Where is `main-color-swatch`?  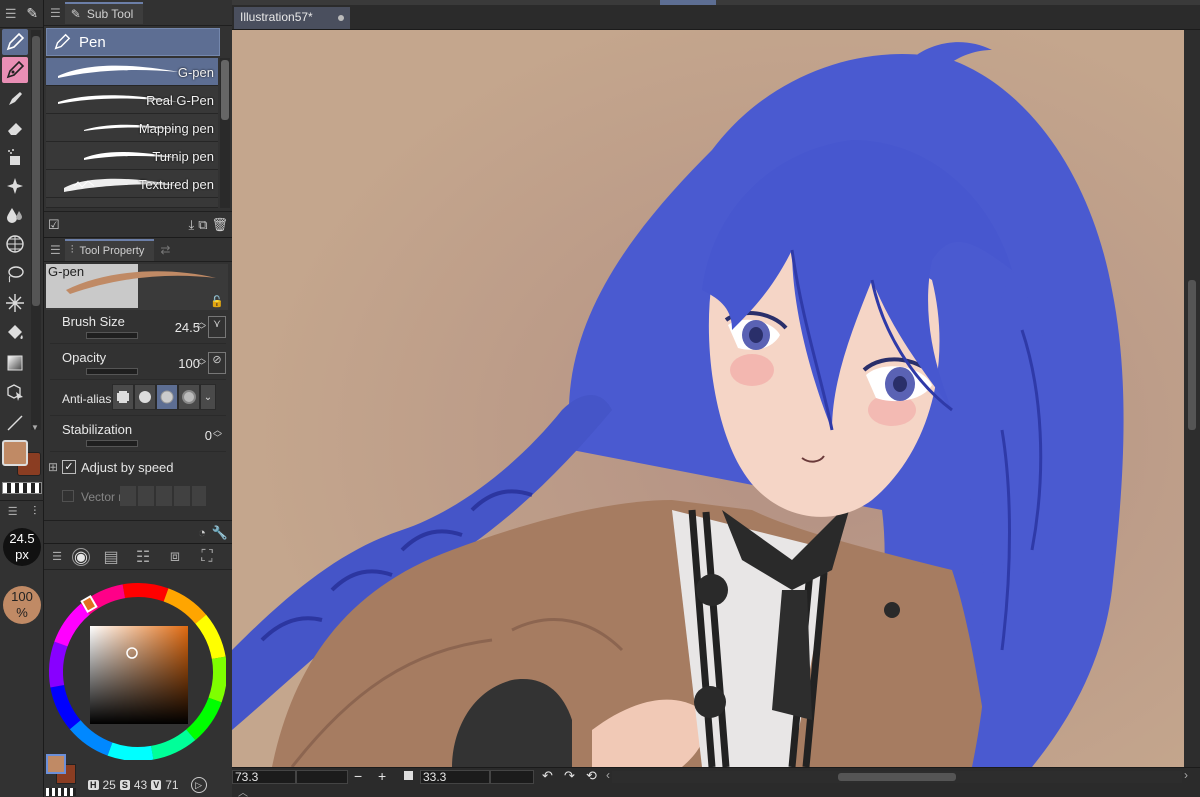 main-color-swatch is located at coordinates (15, 453).